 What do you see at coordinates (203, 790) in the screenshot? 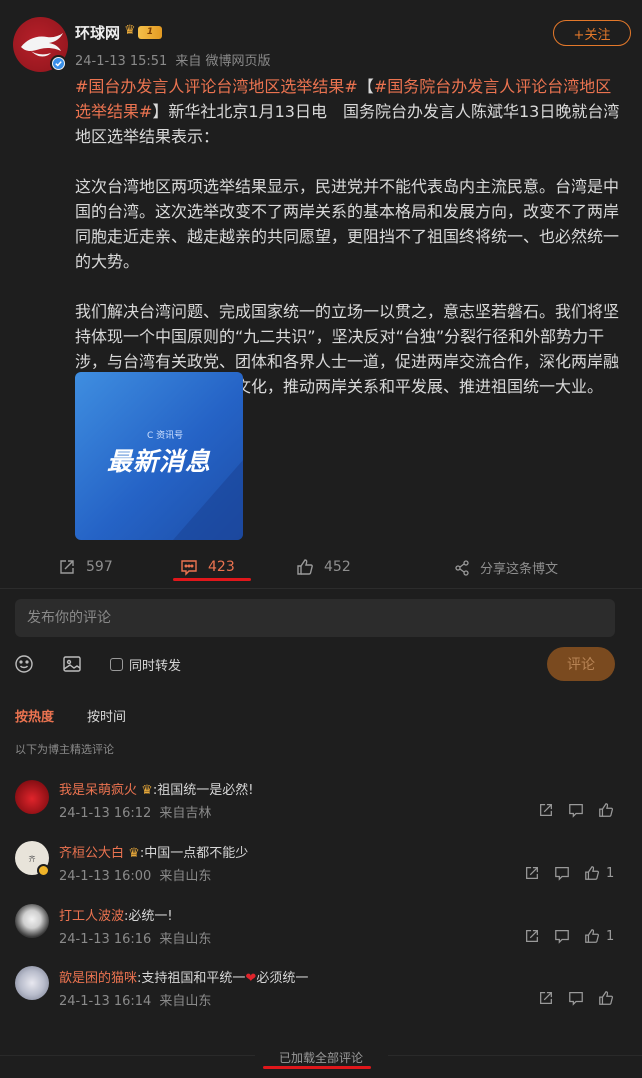
I see `comment-text: :祖国统一是必然!` at bounding box center [203, 790].